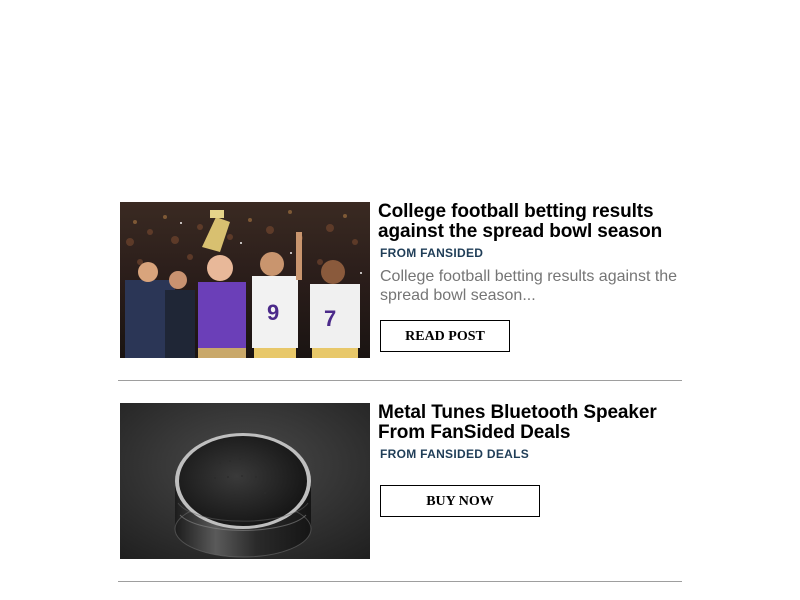 The width and height of the screenshot is (800, 600). I want to click on post-source: FROM FANSIDED, so click(432, 253).